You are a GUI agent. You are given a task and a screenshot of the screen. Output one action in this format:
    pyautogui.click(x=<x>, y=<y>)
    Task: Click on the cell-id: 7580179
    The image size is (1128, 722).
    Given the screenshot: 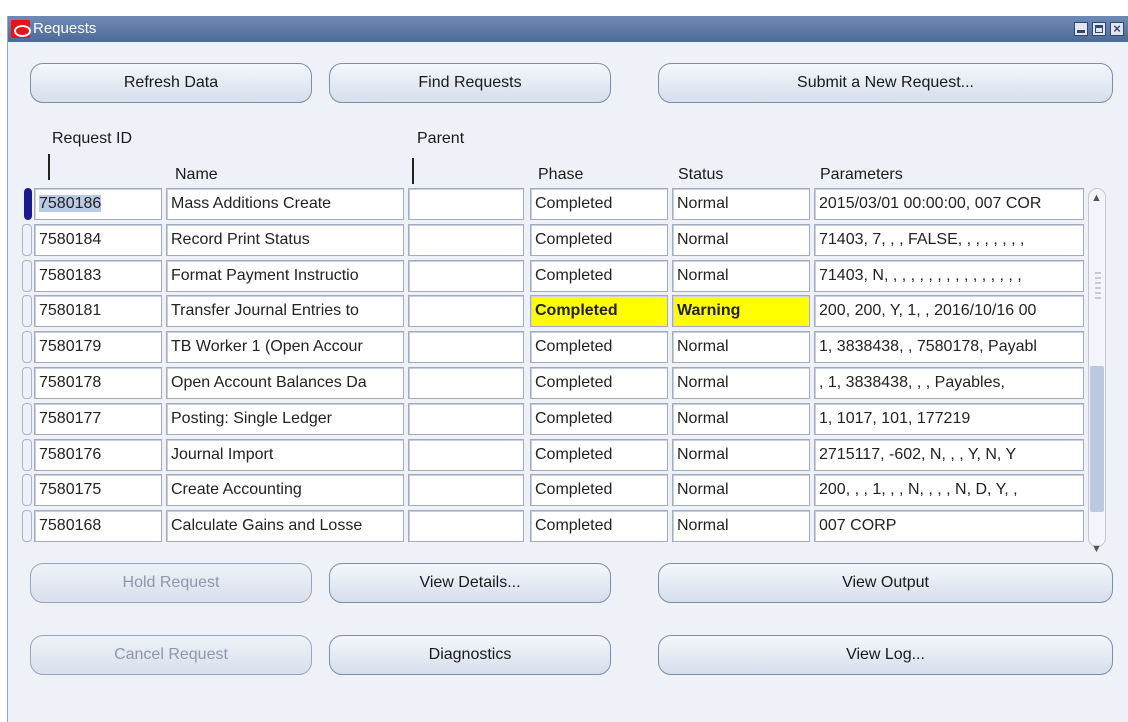 What is the action you would take?
    pyautogui.click(x=98, y=347)
    